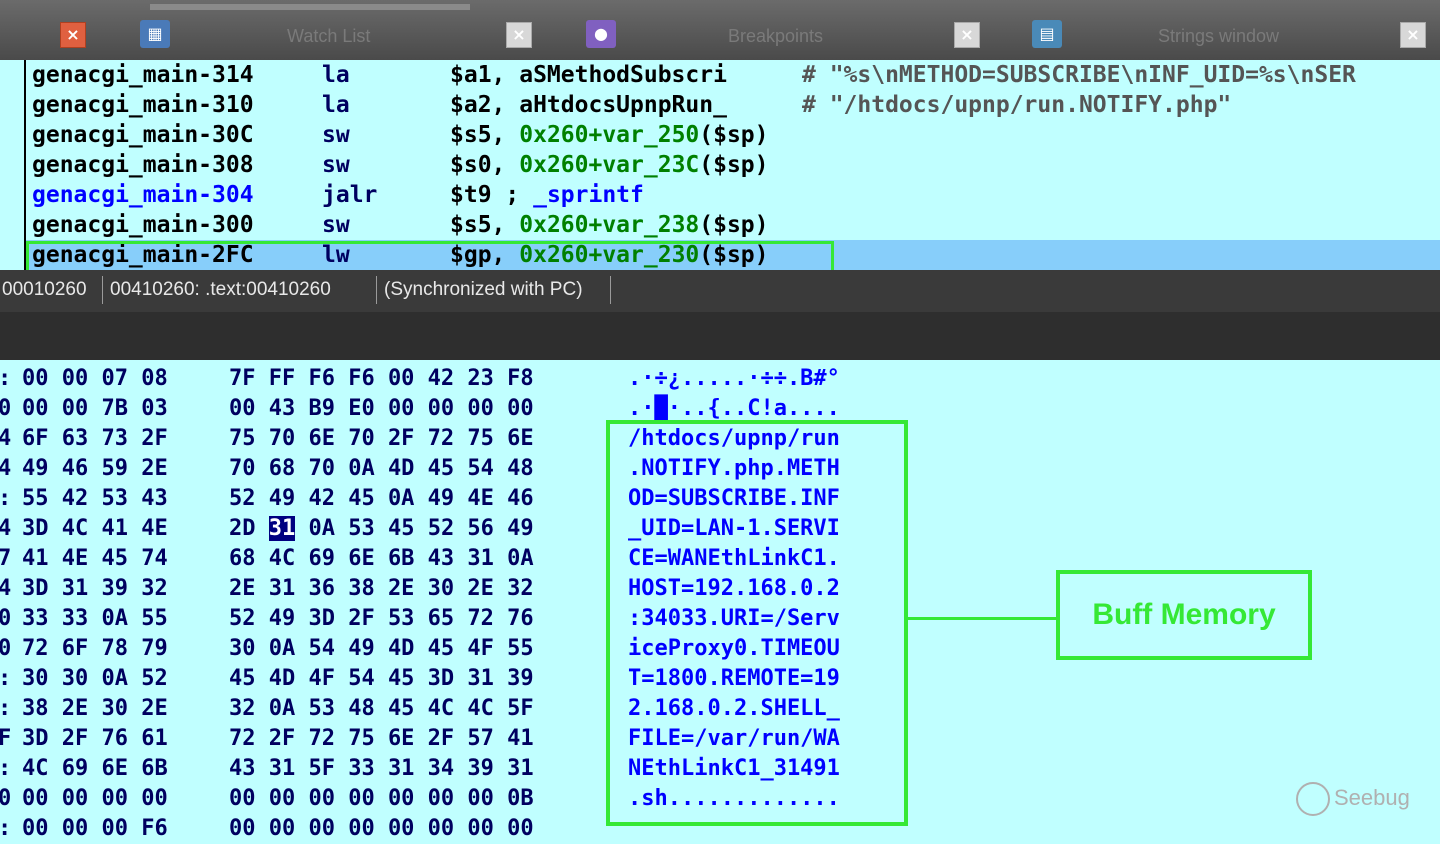  Describe the element at coordinates (1372, 797) in the screenshot. I see `watermark-text: Seebug` at that location.